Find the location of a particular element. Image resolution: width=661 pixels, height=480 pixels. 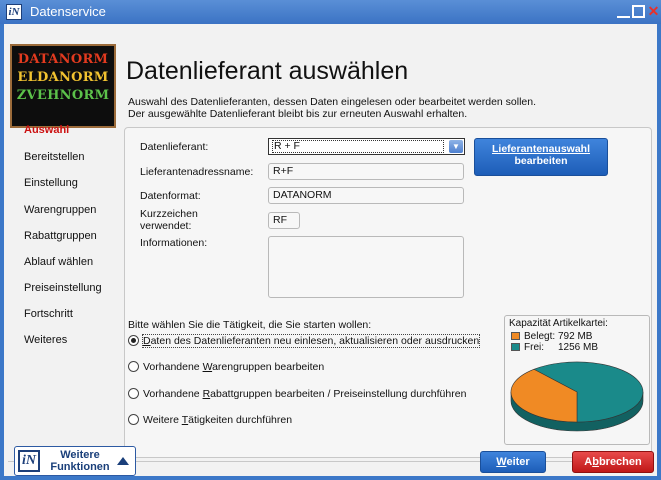

option-text-post: ätigkeiten durchführen is located at coordinates (240, 420).